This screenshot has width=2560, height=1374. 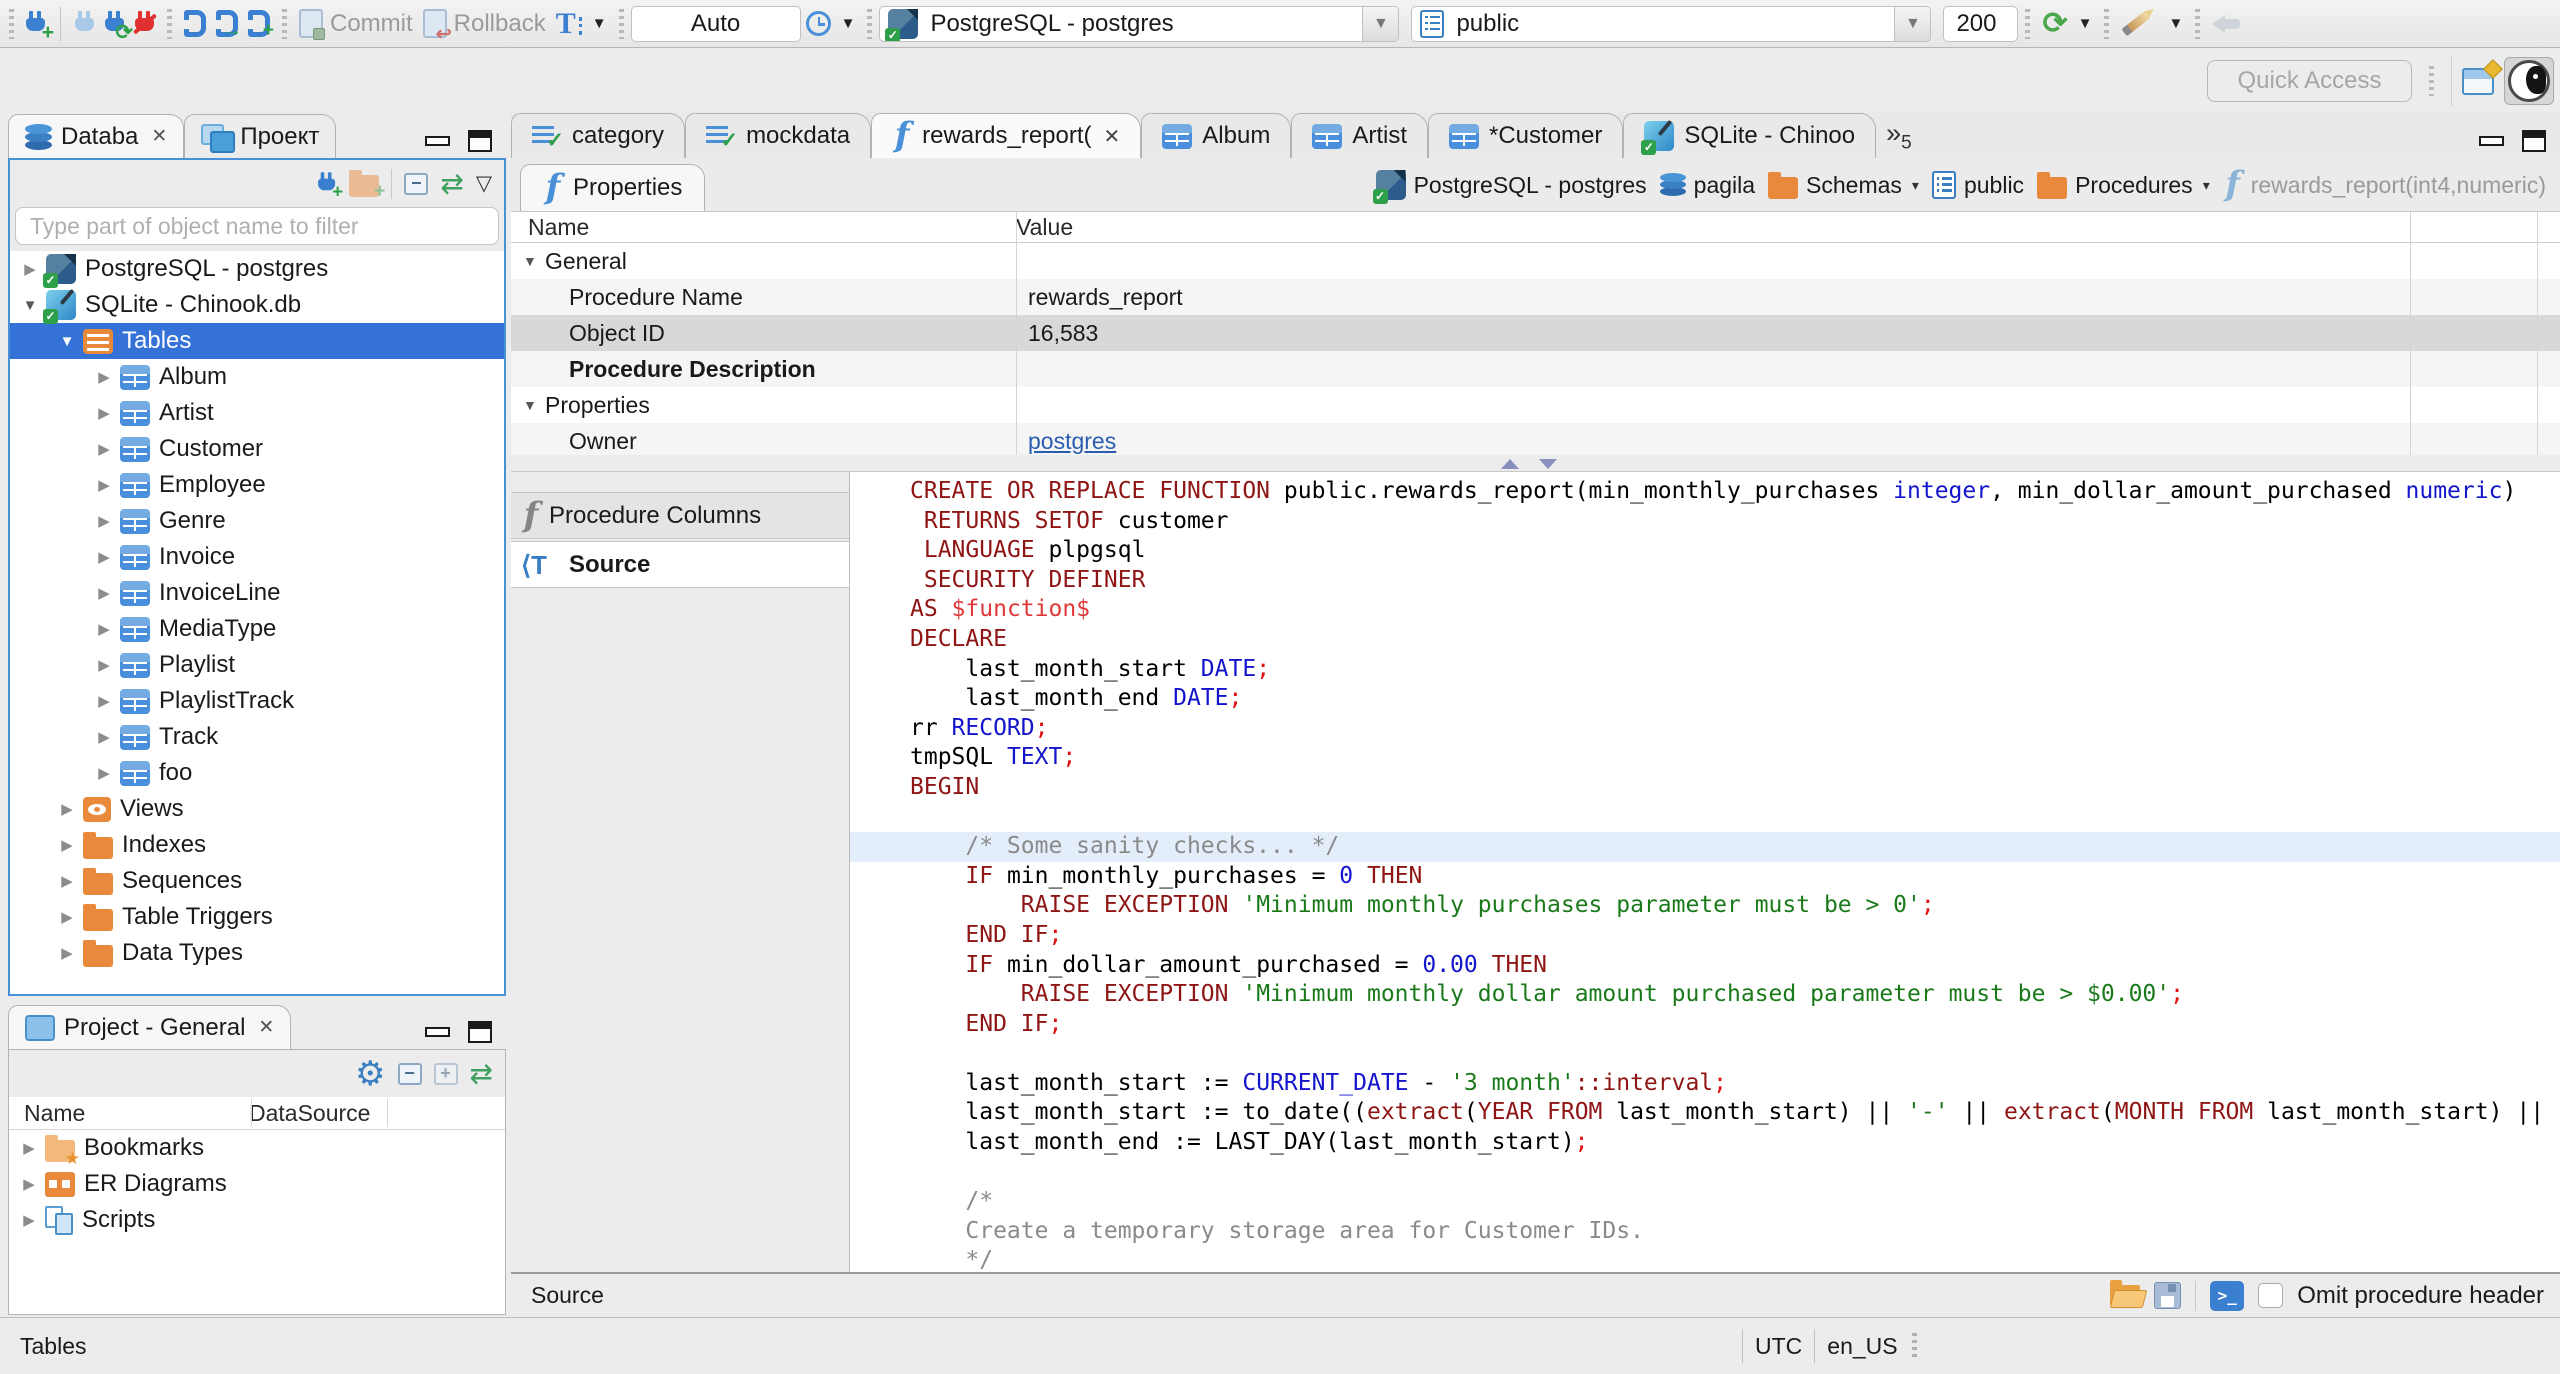 What do you see at coordinates (257, 1184) in the screenshot?
I see `tree-item-ER Diagrams: ▶ ER Diagrams` at bounding box center [257, 1184].